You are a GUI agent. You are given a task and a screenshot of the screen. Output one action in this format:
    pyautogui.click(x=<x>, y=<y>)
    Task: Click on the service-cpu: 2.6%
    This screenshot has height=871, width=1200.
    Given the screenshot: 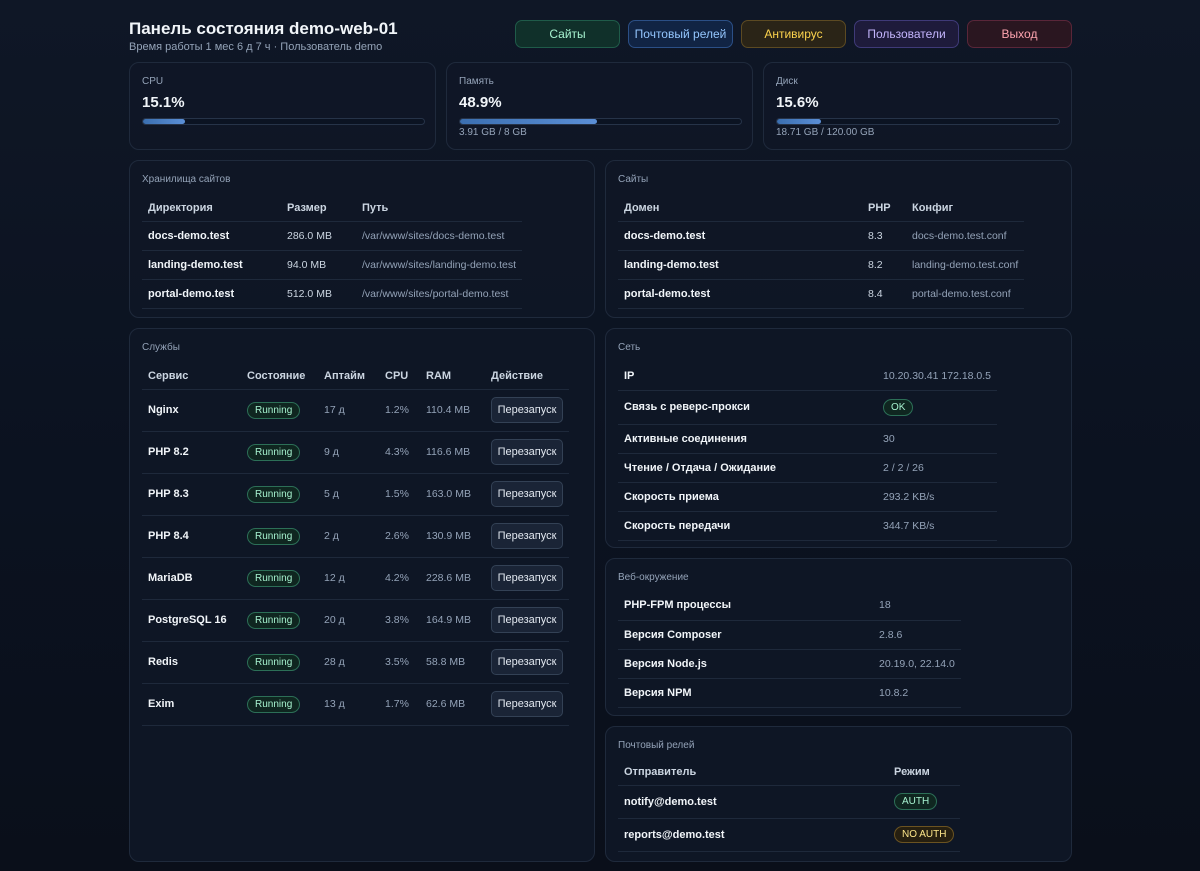 What is the action you would take?
    pyautogui.click(x=399, y=536)
    